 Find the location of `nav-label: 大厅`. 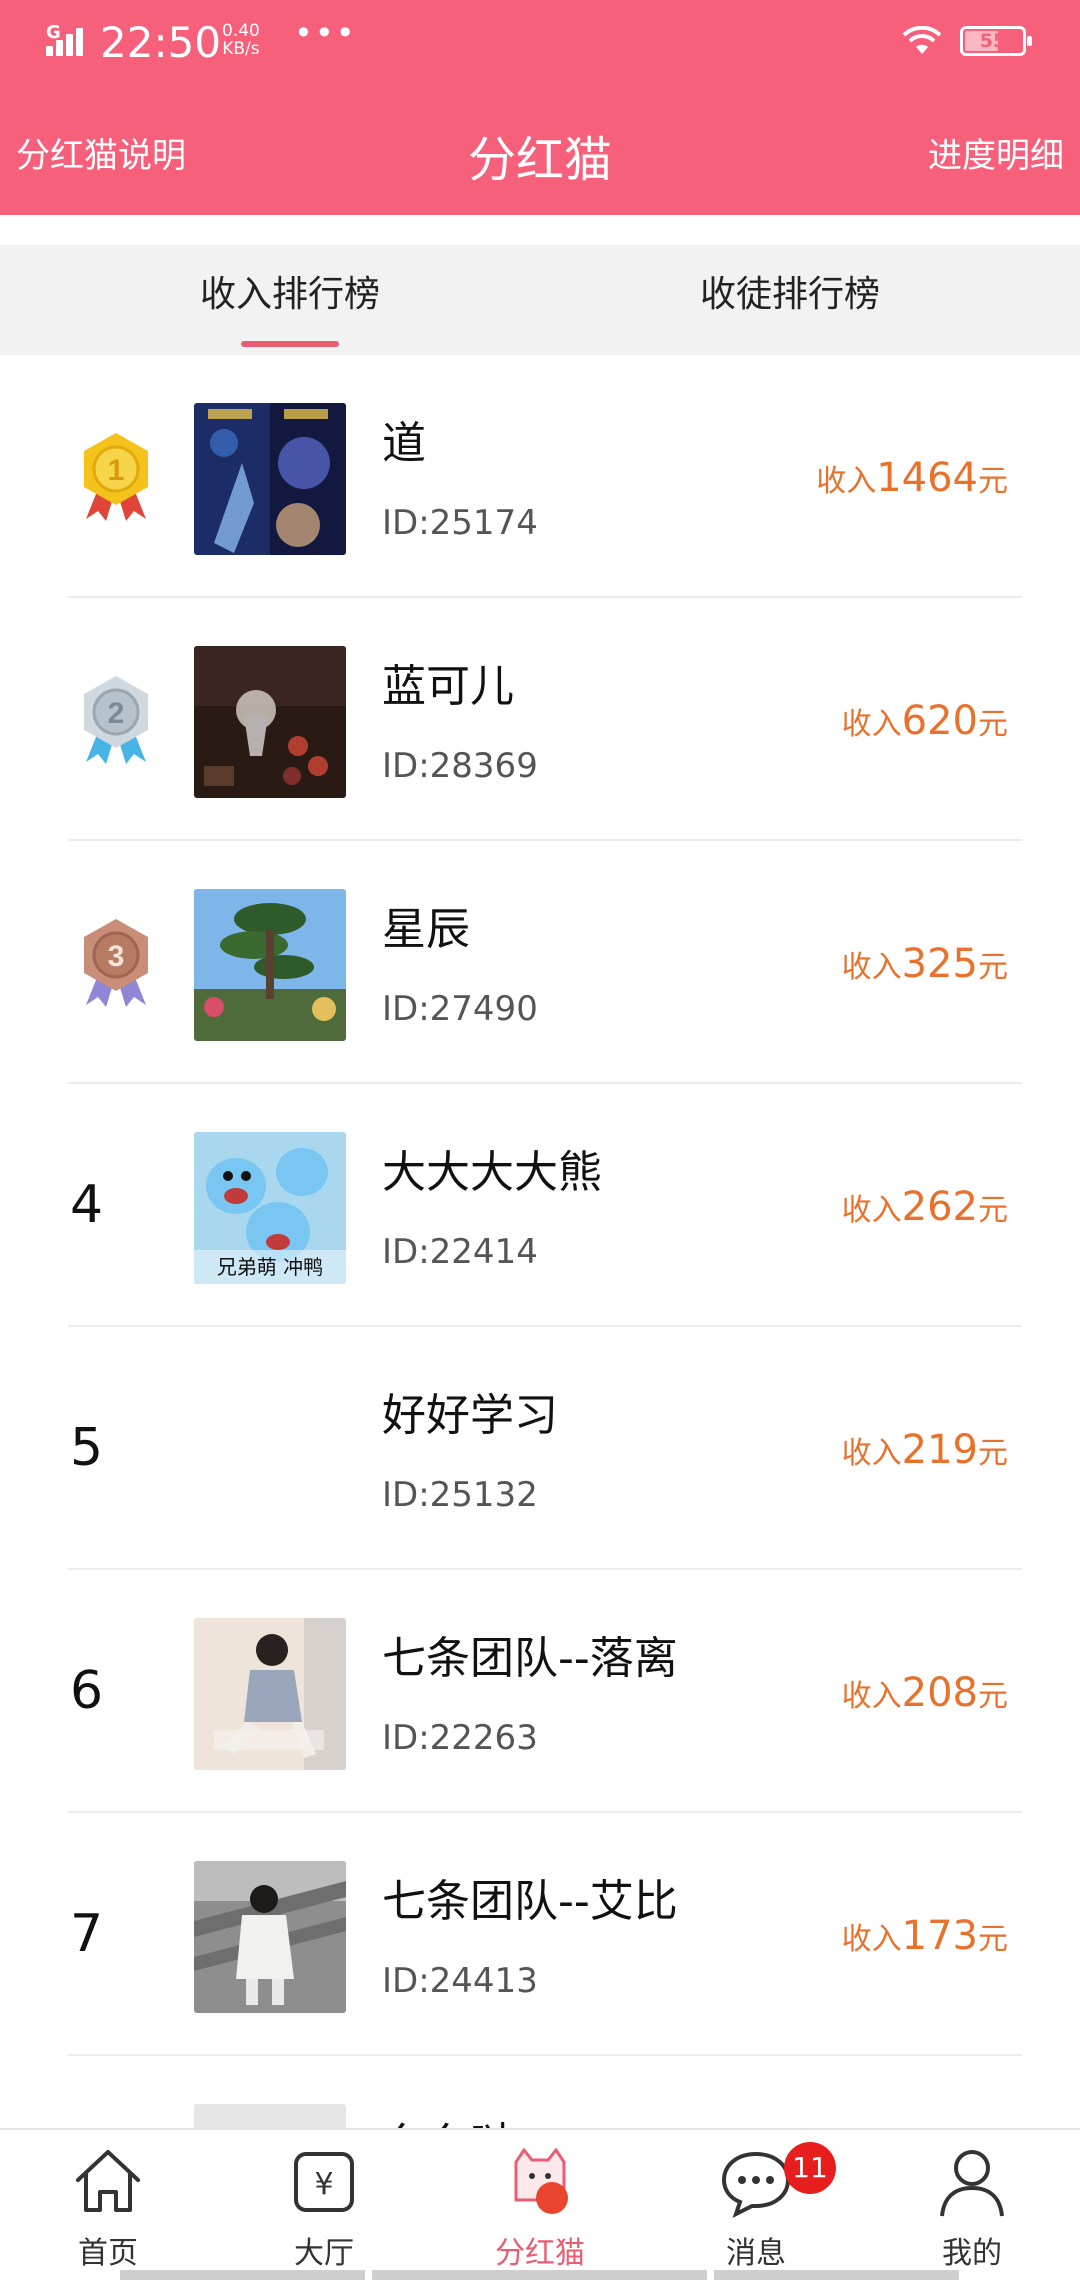

nav-label: 大厅 is located at coordinates (324, 2253).